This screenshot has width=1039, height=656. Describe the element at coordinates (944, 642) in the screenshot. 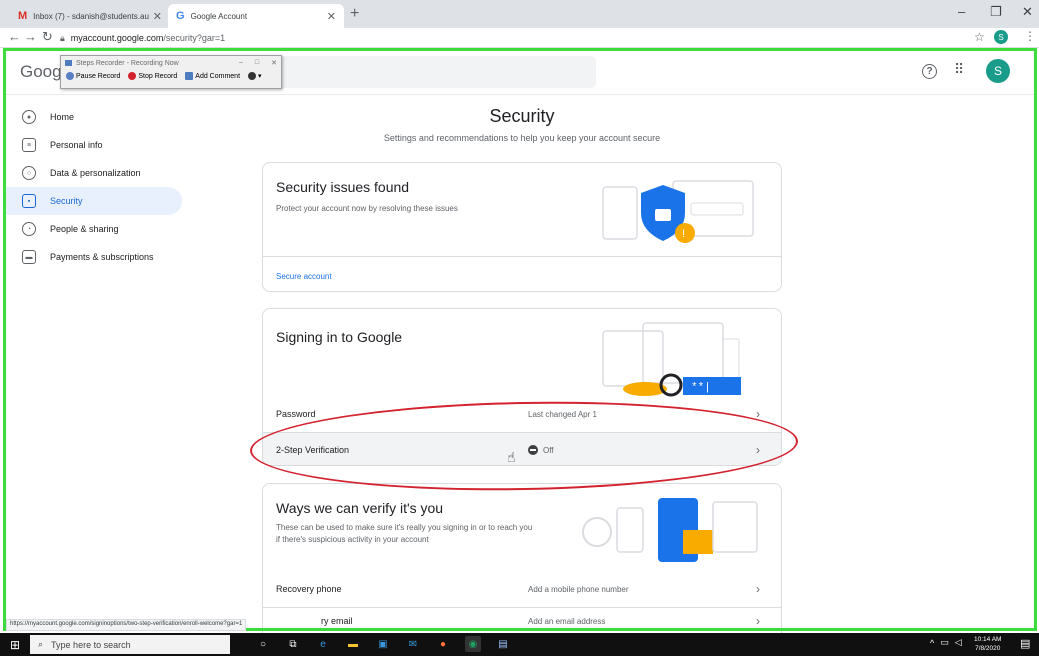

I see `network-icon: ▭` at that location.